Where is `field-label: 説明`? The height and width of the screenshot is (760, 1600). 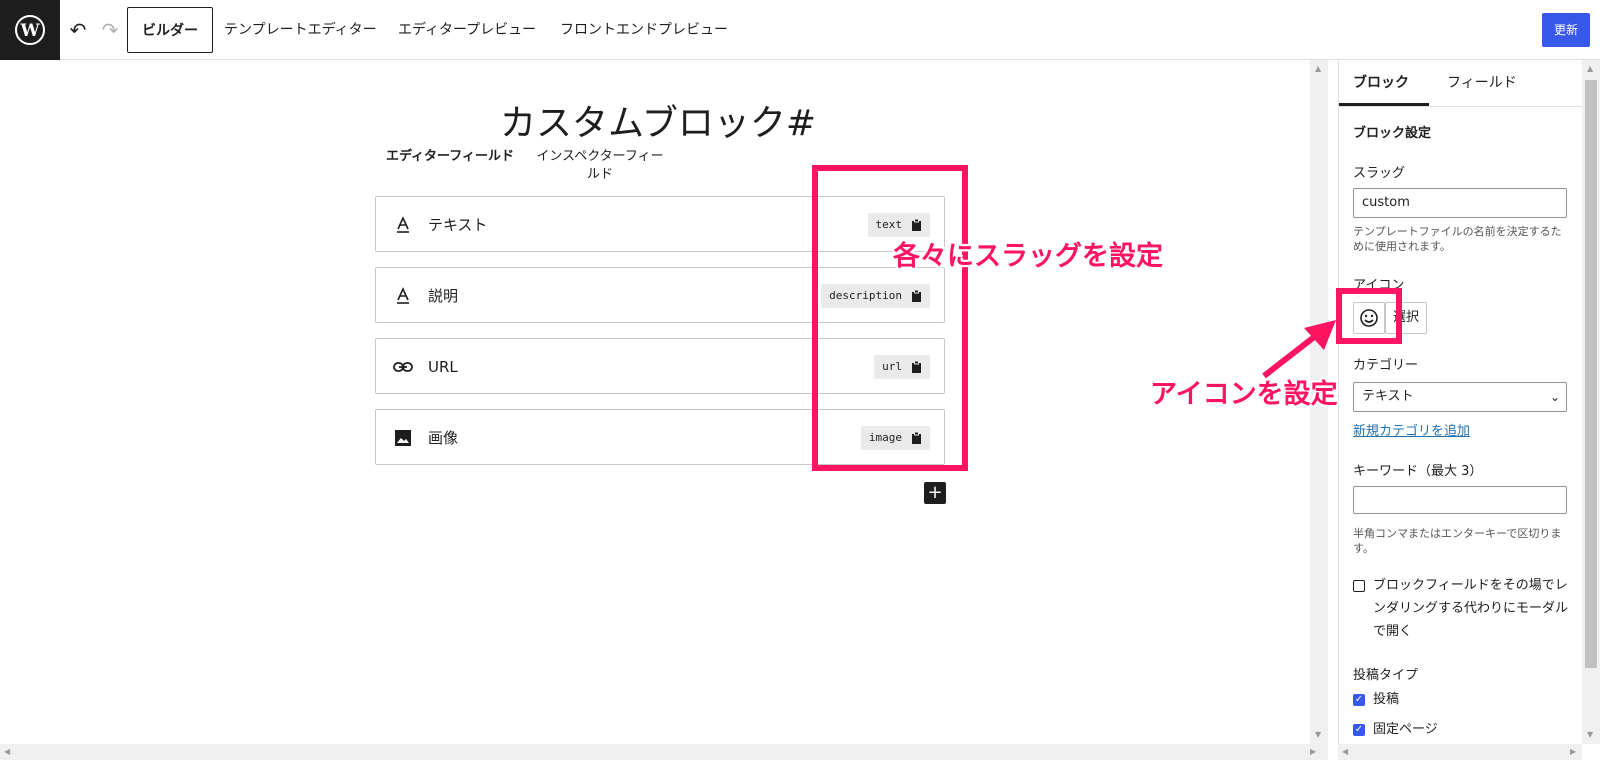 field-label: 説明 is located at coordinates (443, 296).